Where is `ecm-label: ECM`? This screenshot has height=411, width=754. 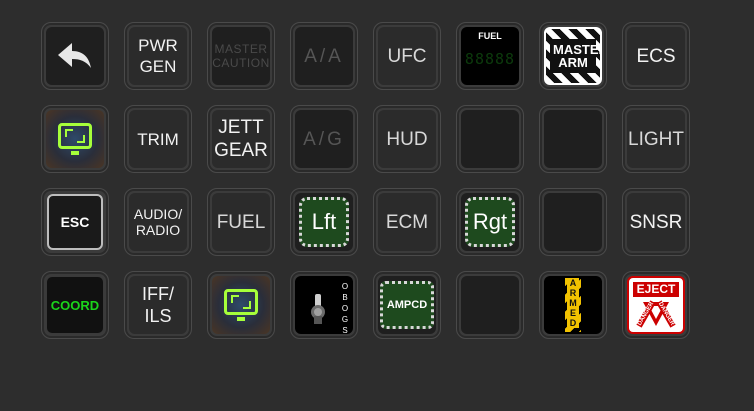
ecm-label: ECM is located at coordinates (407, 222).